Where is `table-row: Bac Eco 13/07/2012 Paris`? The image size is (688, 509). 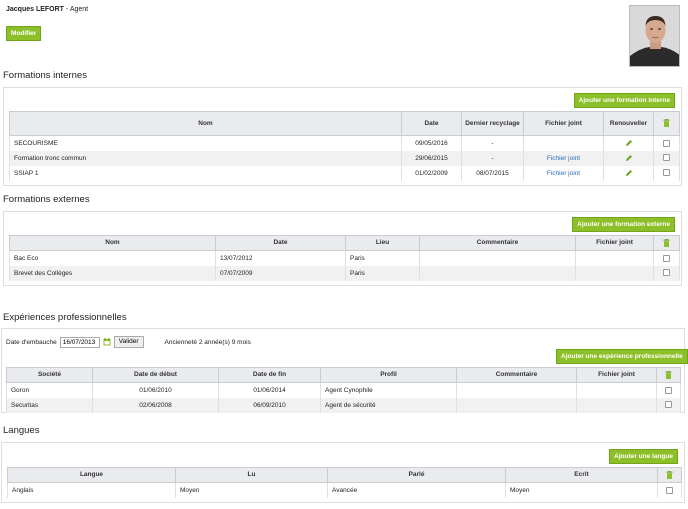
table-row: Bac Eco 13/07/2012 Paris is located at coordinates (344, 258).